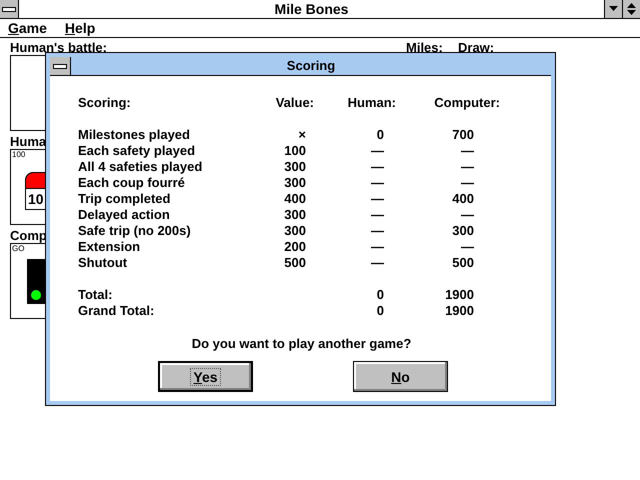 The width and height of the screenshot is (640, 480). I want to click on board-label: Draw:, so click(476, 47).